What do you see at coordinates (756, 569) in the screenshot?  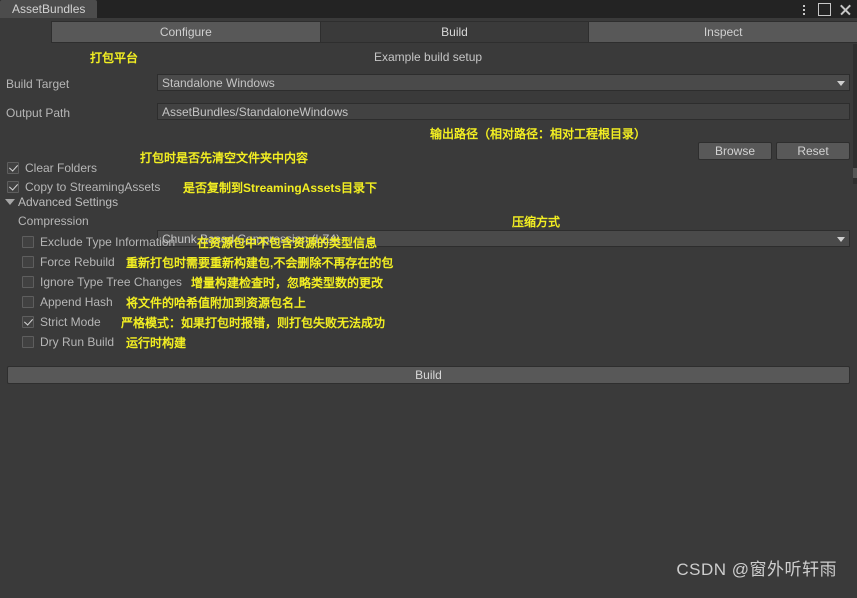 I see `watermark: CSDN @窗外听轩雨` at bounding box center [756, 569].